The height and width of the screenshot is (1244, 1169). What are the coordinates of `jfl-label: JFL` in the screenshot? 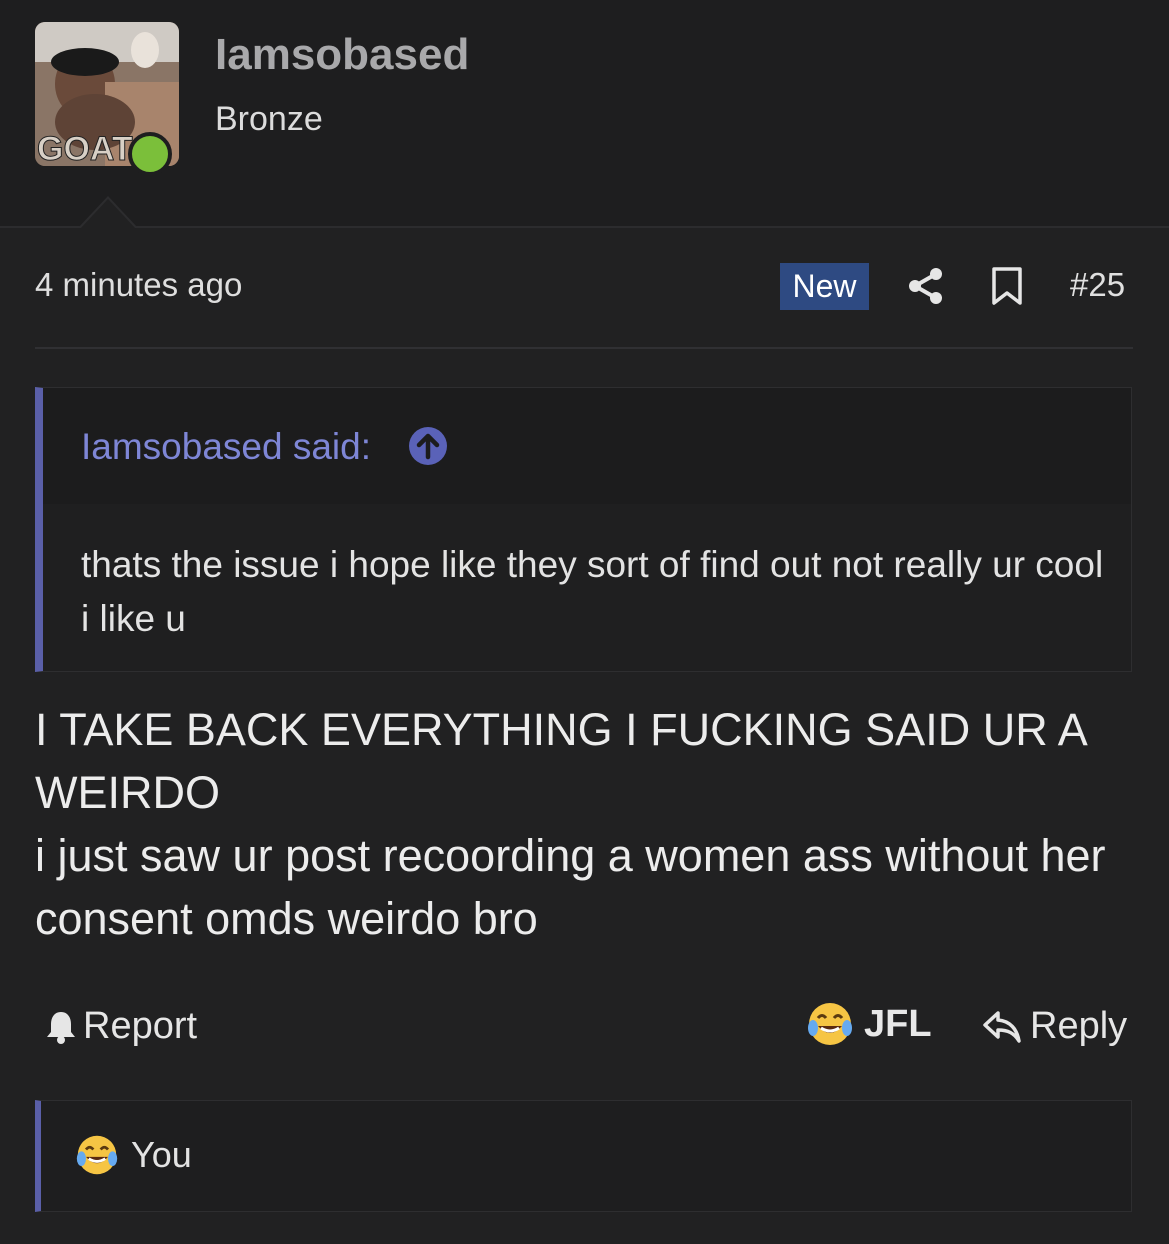 It's located at (898, 1023).